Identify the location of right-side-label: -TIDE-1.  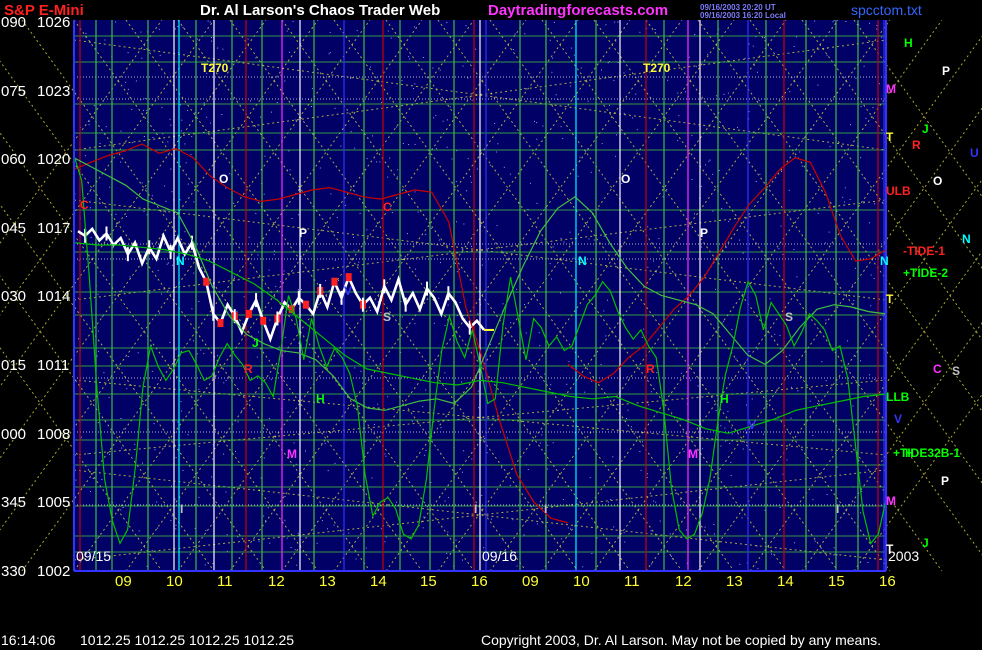
(924, 251).